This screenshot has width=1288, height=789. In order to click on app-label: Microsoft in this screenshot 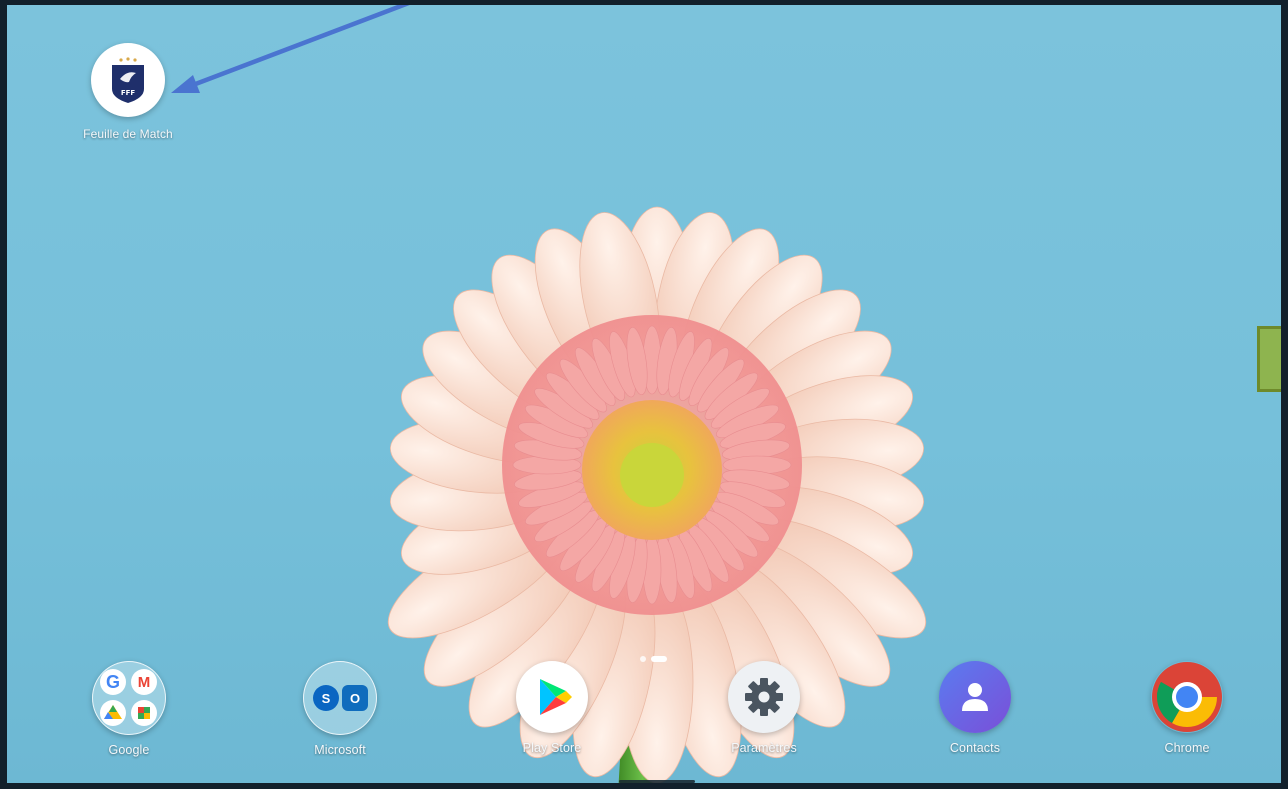, I will do `click(340, 750)`.